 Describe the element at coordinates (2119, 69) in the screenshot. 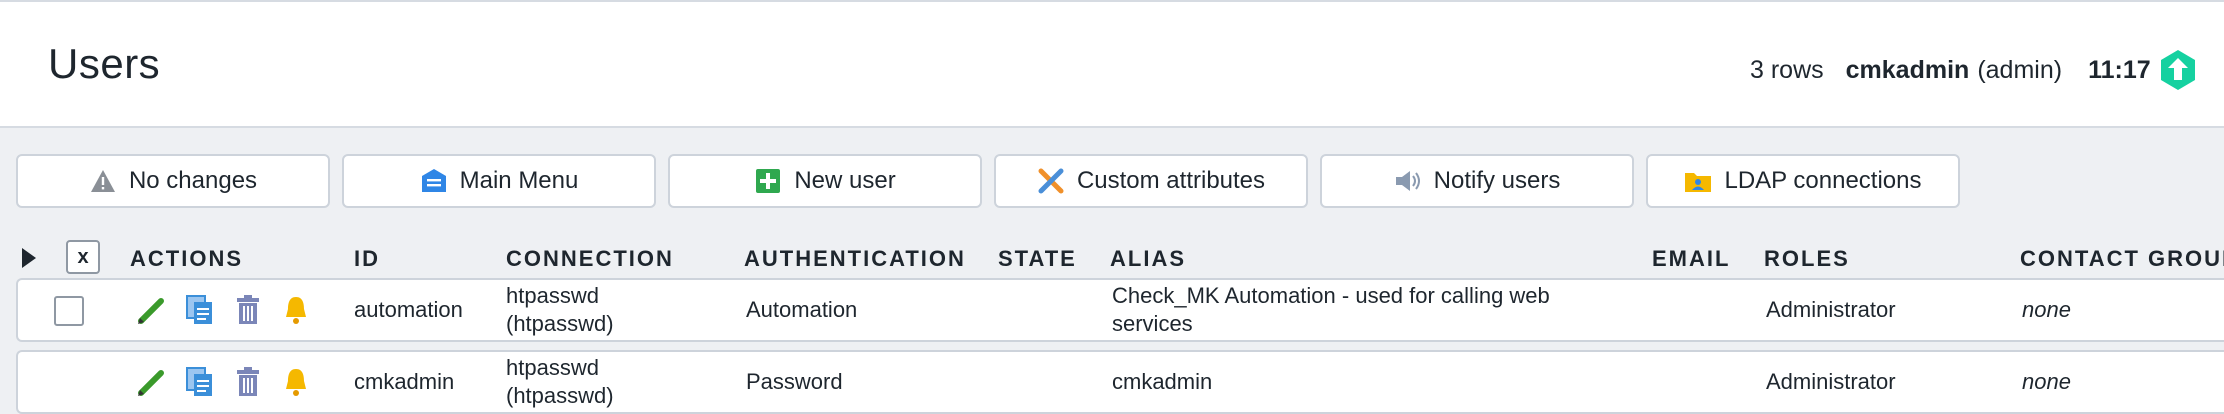

I see `clock: 11:17` at that location.